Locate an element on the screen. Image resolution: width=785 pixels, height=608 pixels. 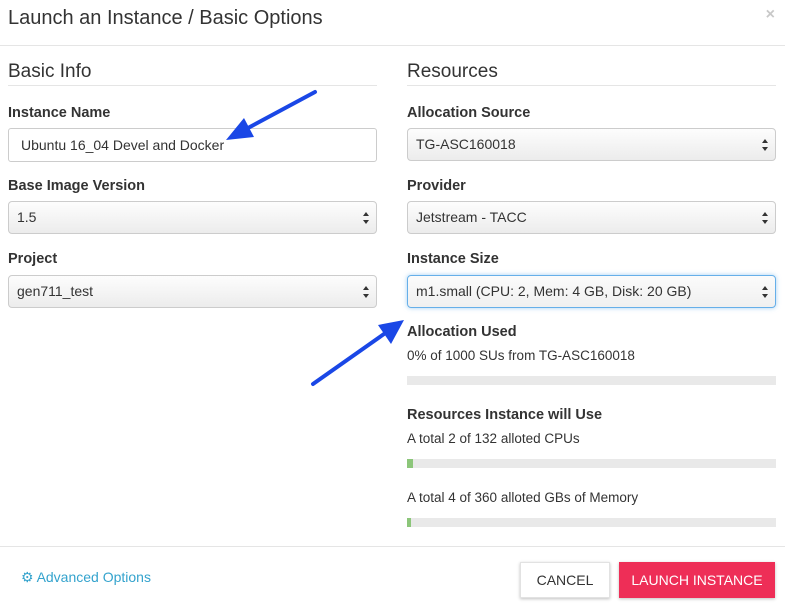
base-image-version-label: Base Image Version is located at coordinates (77, 186).